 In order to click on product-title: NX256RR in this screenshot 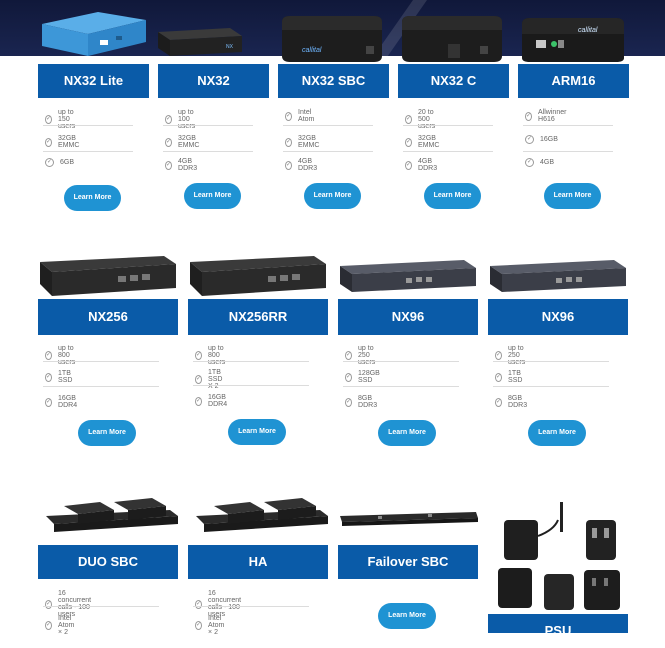, I will do `click(258, 317)`.